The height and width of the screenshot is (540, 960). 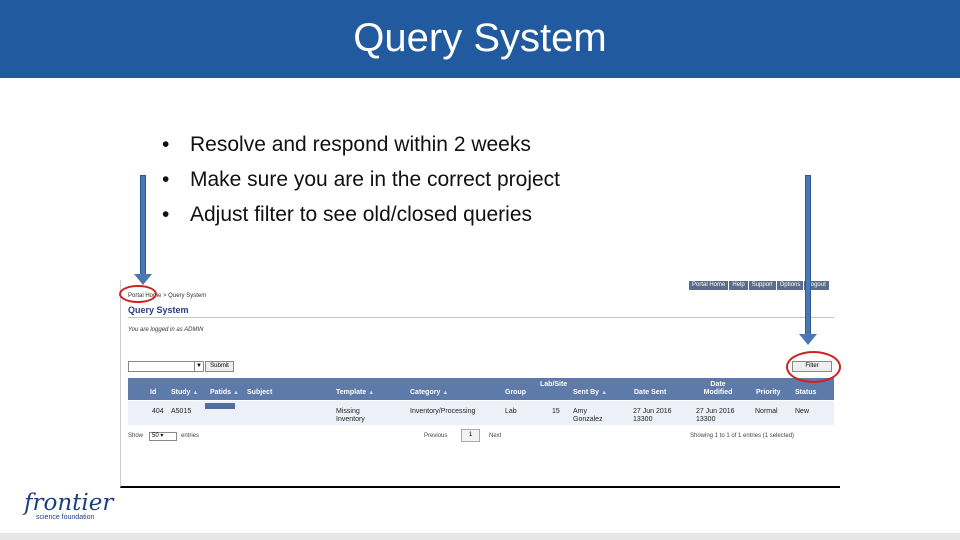 I want to click on bullet-item: • Adjust filter to see old/closed queries, so click(x=347, y=214).